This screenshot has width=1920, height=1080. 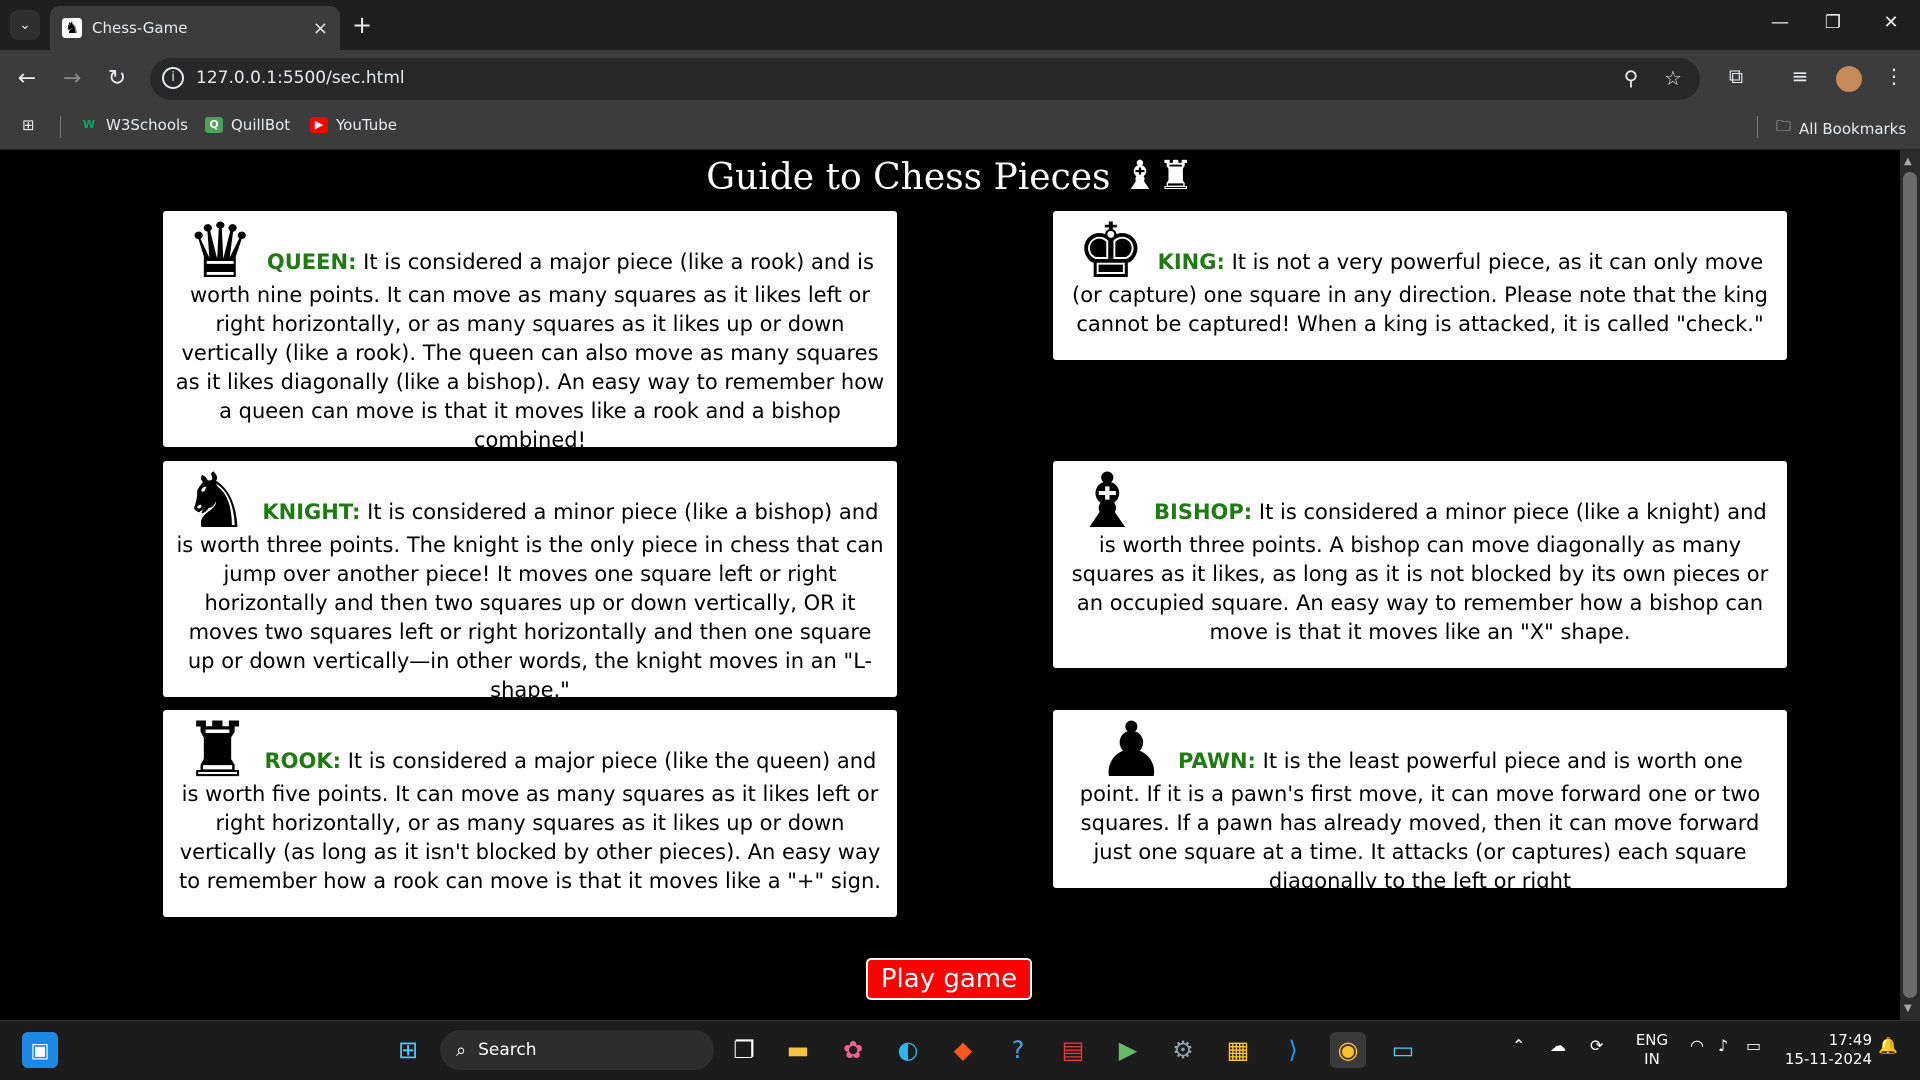 I want to click on site-info-icon: i, so click(x=173, y=78).